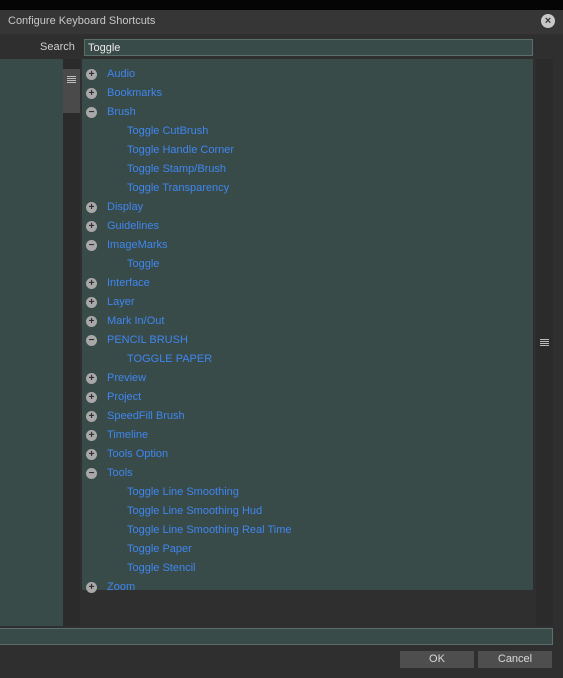 This screenshot has height=678, width=563. What do you see at coordinates (127, 378) in the screenshot?
I see `tree-category-label: Preview` at bounding box center [127, 378].